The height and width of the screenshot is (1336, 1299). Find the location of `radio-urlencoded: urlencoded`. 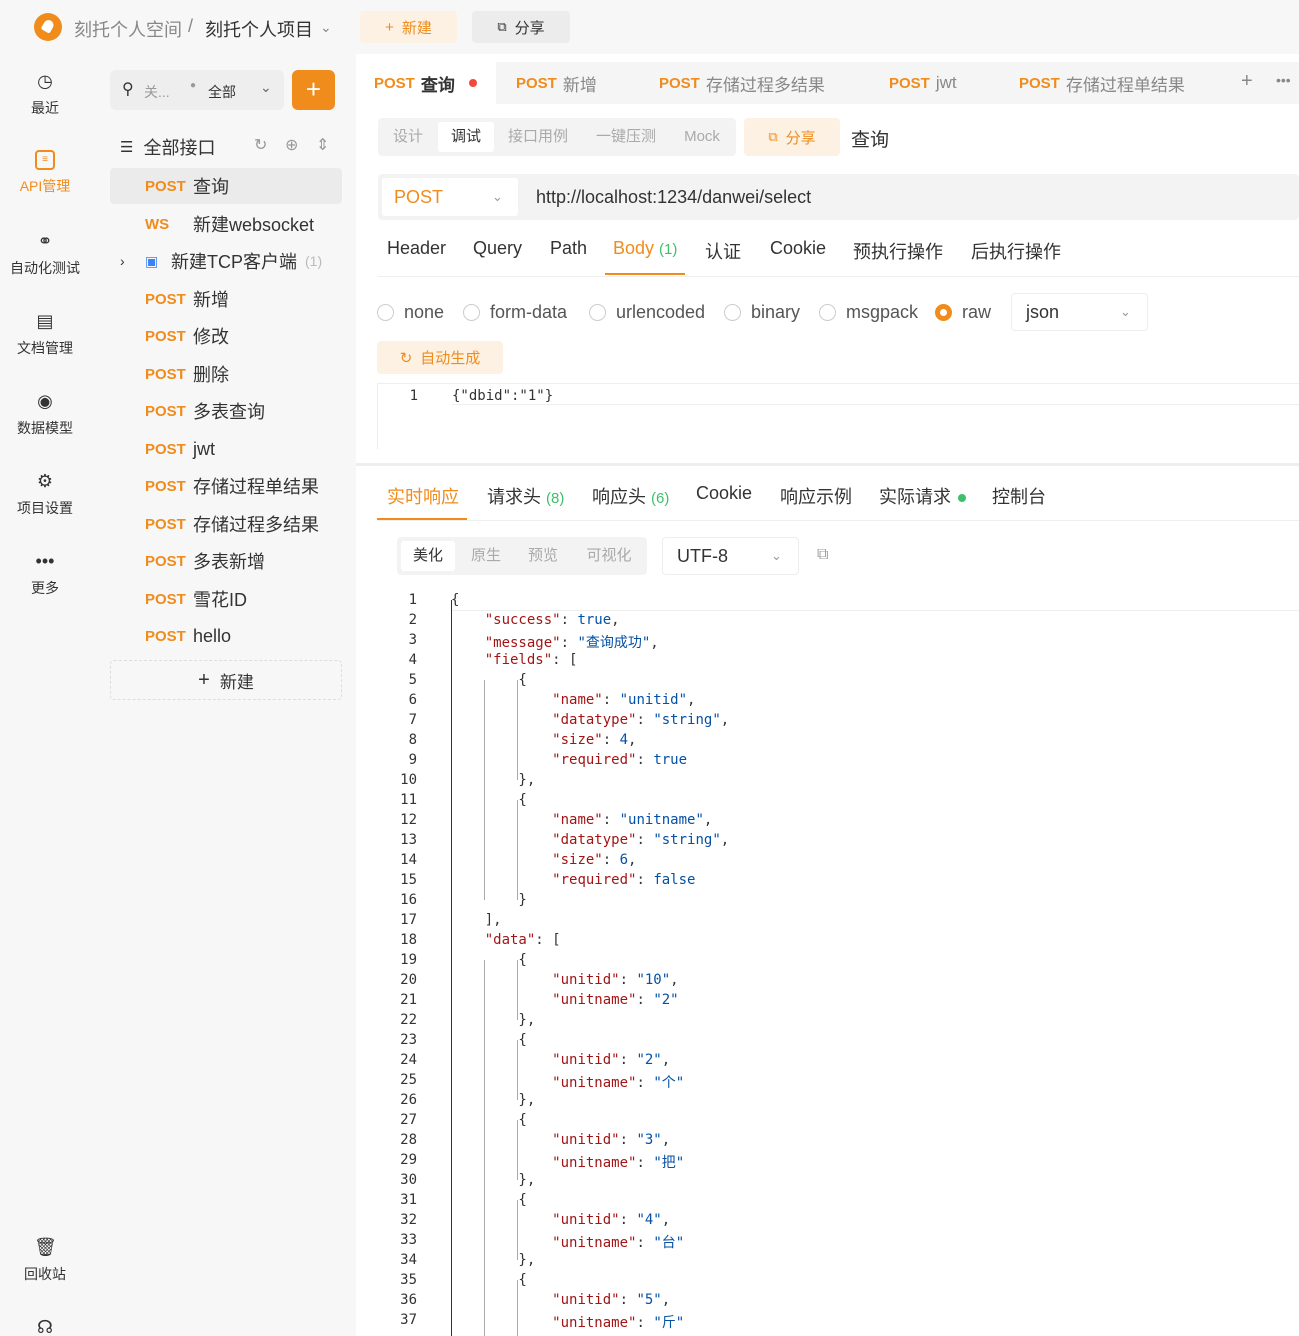

radio-urlencoded: urlencoded is located at coordinates (647, 312).